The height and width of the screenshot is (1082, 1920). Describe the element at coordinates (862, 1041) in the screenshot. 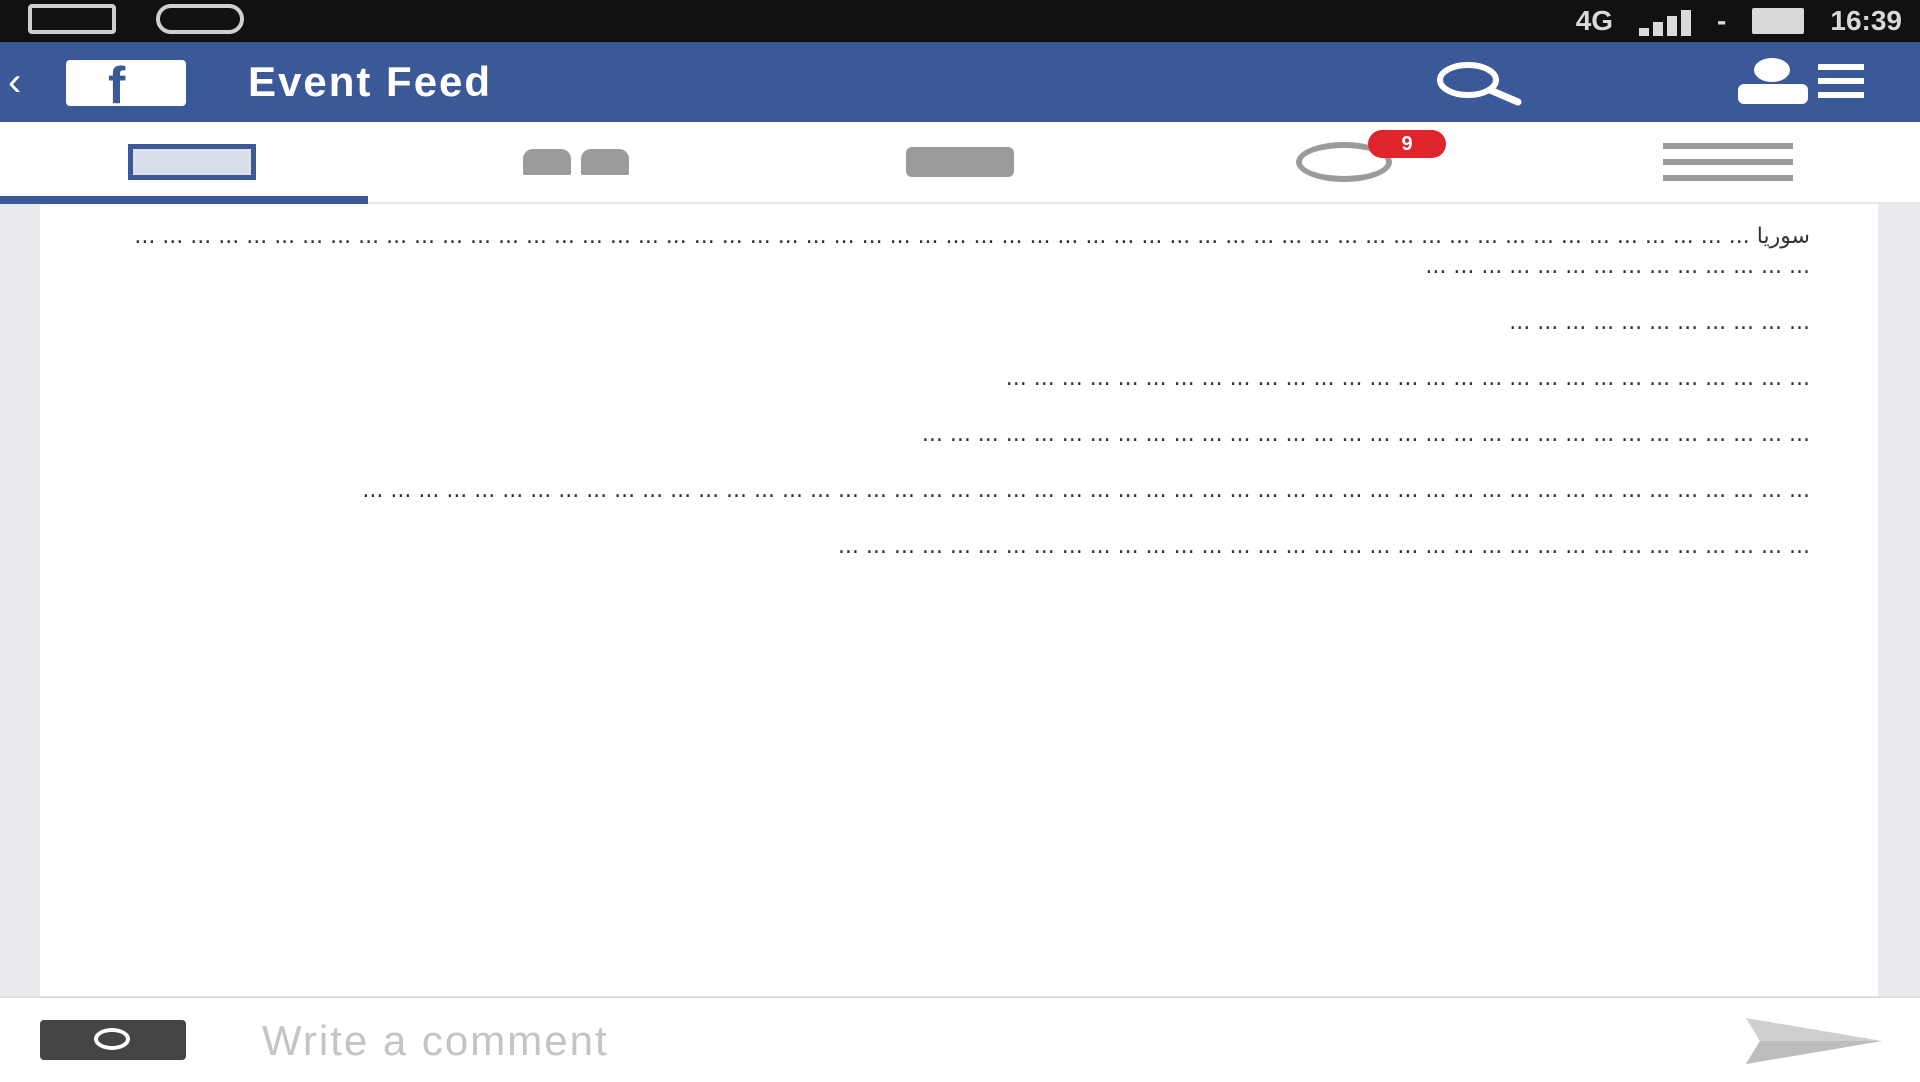

I see `comment-input` at that location.